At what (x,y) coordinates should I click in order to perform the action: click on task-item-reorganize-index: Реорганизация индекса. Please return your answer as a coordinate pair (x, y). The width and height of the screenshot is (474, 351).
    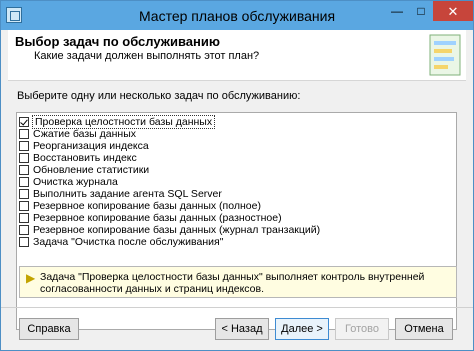
    Looking at the image, I should click on (84, 145).